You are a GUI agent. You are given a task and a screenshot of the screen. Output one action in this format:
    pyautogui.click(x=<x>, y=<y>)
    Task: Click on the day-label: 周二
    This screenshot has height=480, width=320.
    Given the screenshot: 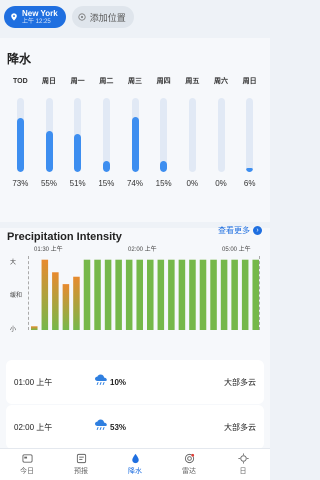 What is the action you would take?
    pyautogui.click(x=106, y=81)
    